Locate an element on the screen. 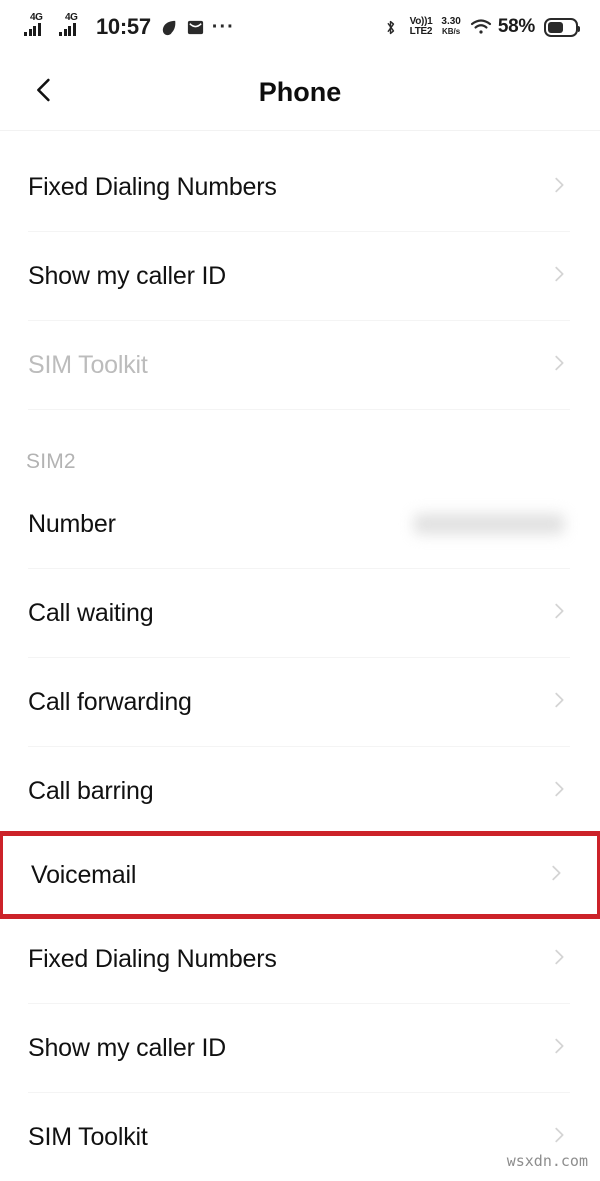  wifi-icon is located at coordinates (480, 27).